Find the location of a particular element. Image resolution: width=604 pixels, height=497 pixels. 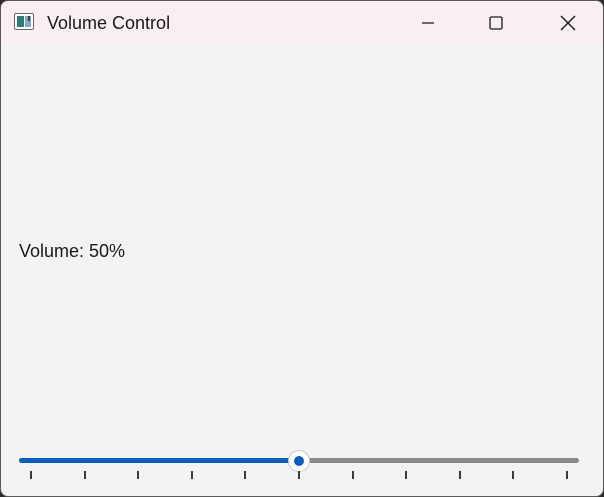

close-icon is located at coordinates (568, 23).